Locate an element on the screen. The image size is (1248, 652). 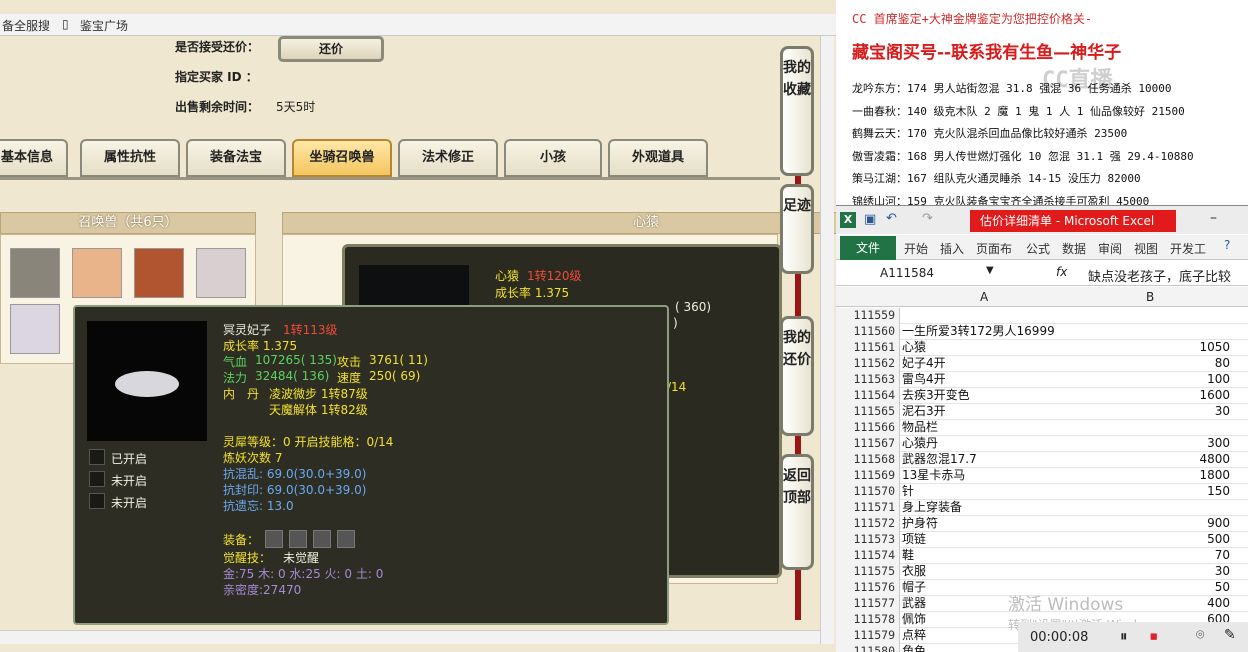
table-row: 111575 衣服 30 is located at coordinates (1042, 572).